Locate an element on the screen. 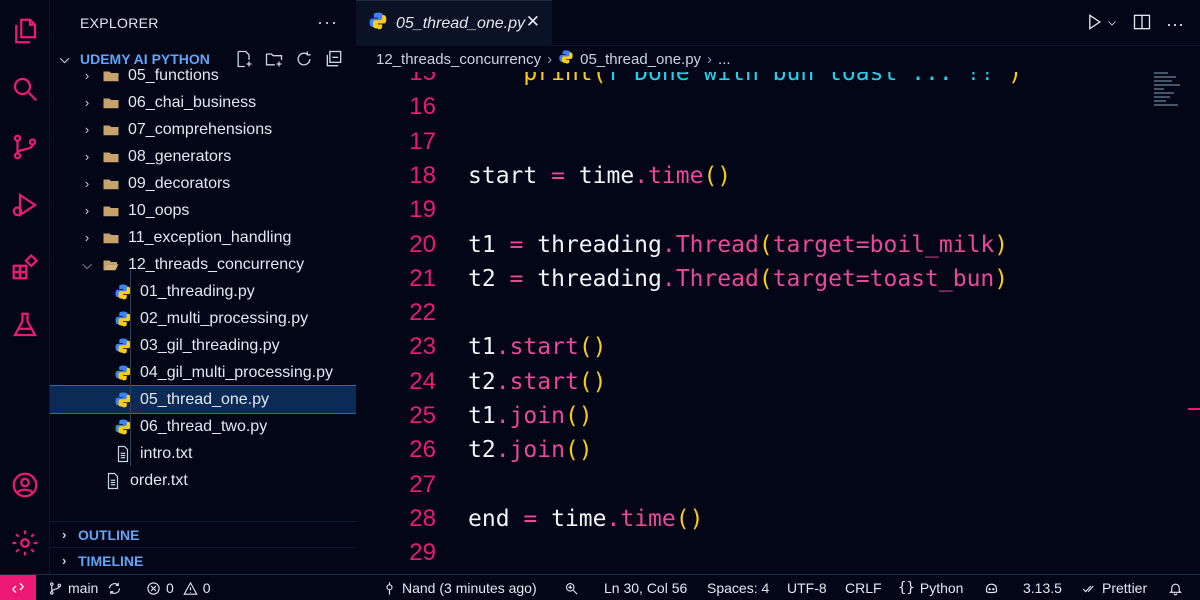 The height and width of the screenshot is (600, 1200). line-text: print(f"Done with bun toast ... !!") is located at coordinates (745, 79).